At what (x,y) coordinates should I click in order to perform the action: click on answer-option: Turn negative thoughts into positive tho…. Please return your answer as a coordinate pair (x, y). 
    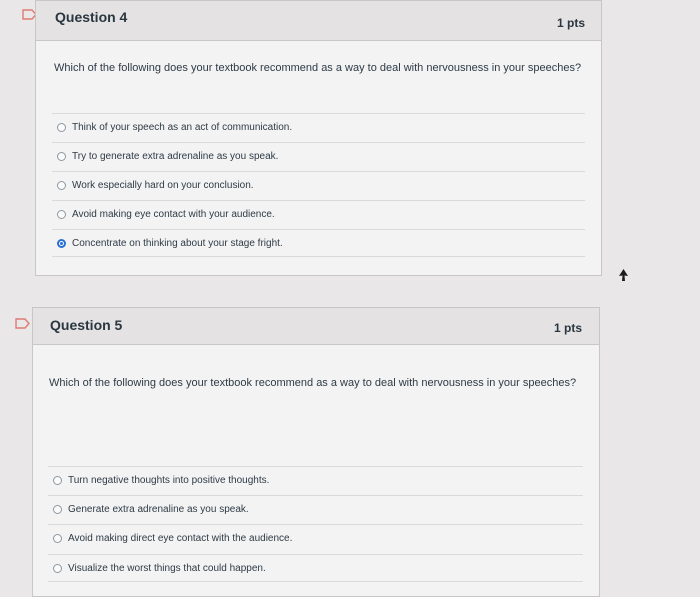
    Looking at the image, I should click on (315, 480).